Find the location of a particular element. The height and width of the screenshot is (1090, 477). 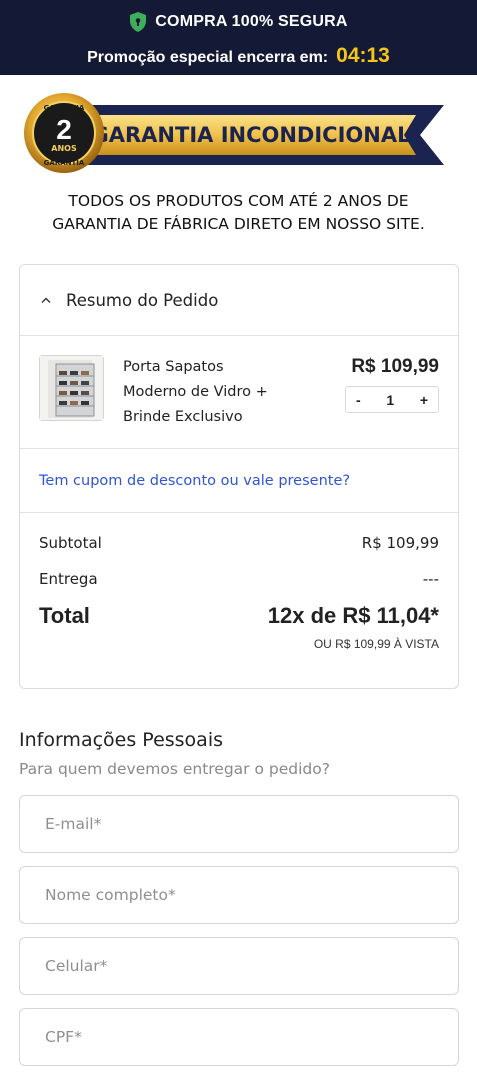

promo-label: Promoção especial encerra em: is located at coordinates (208, 57).